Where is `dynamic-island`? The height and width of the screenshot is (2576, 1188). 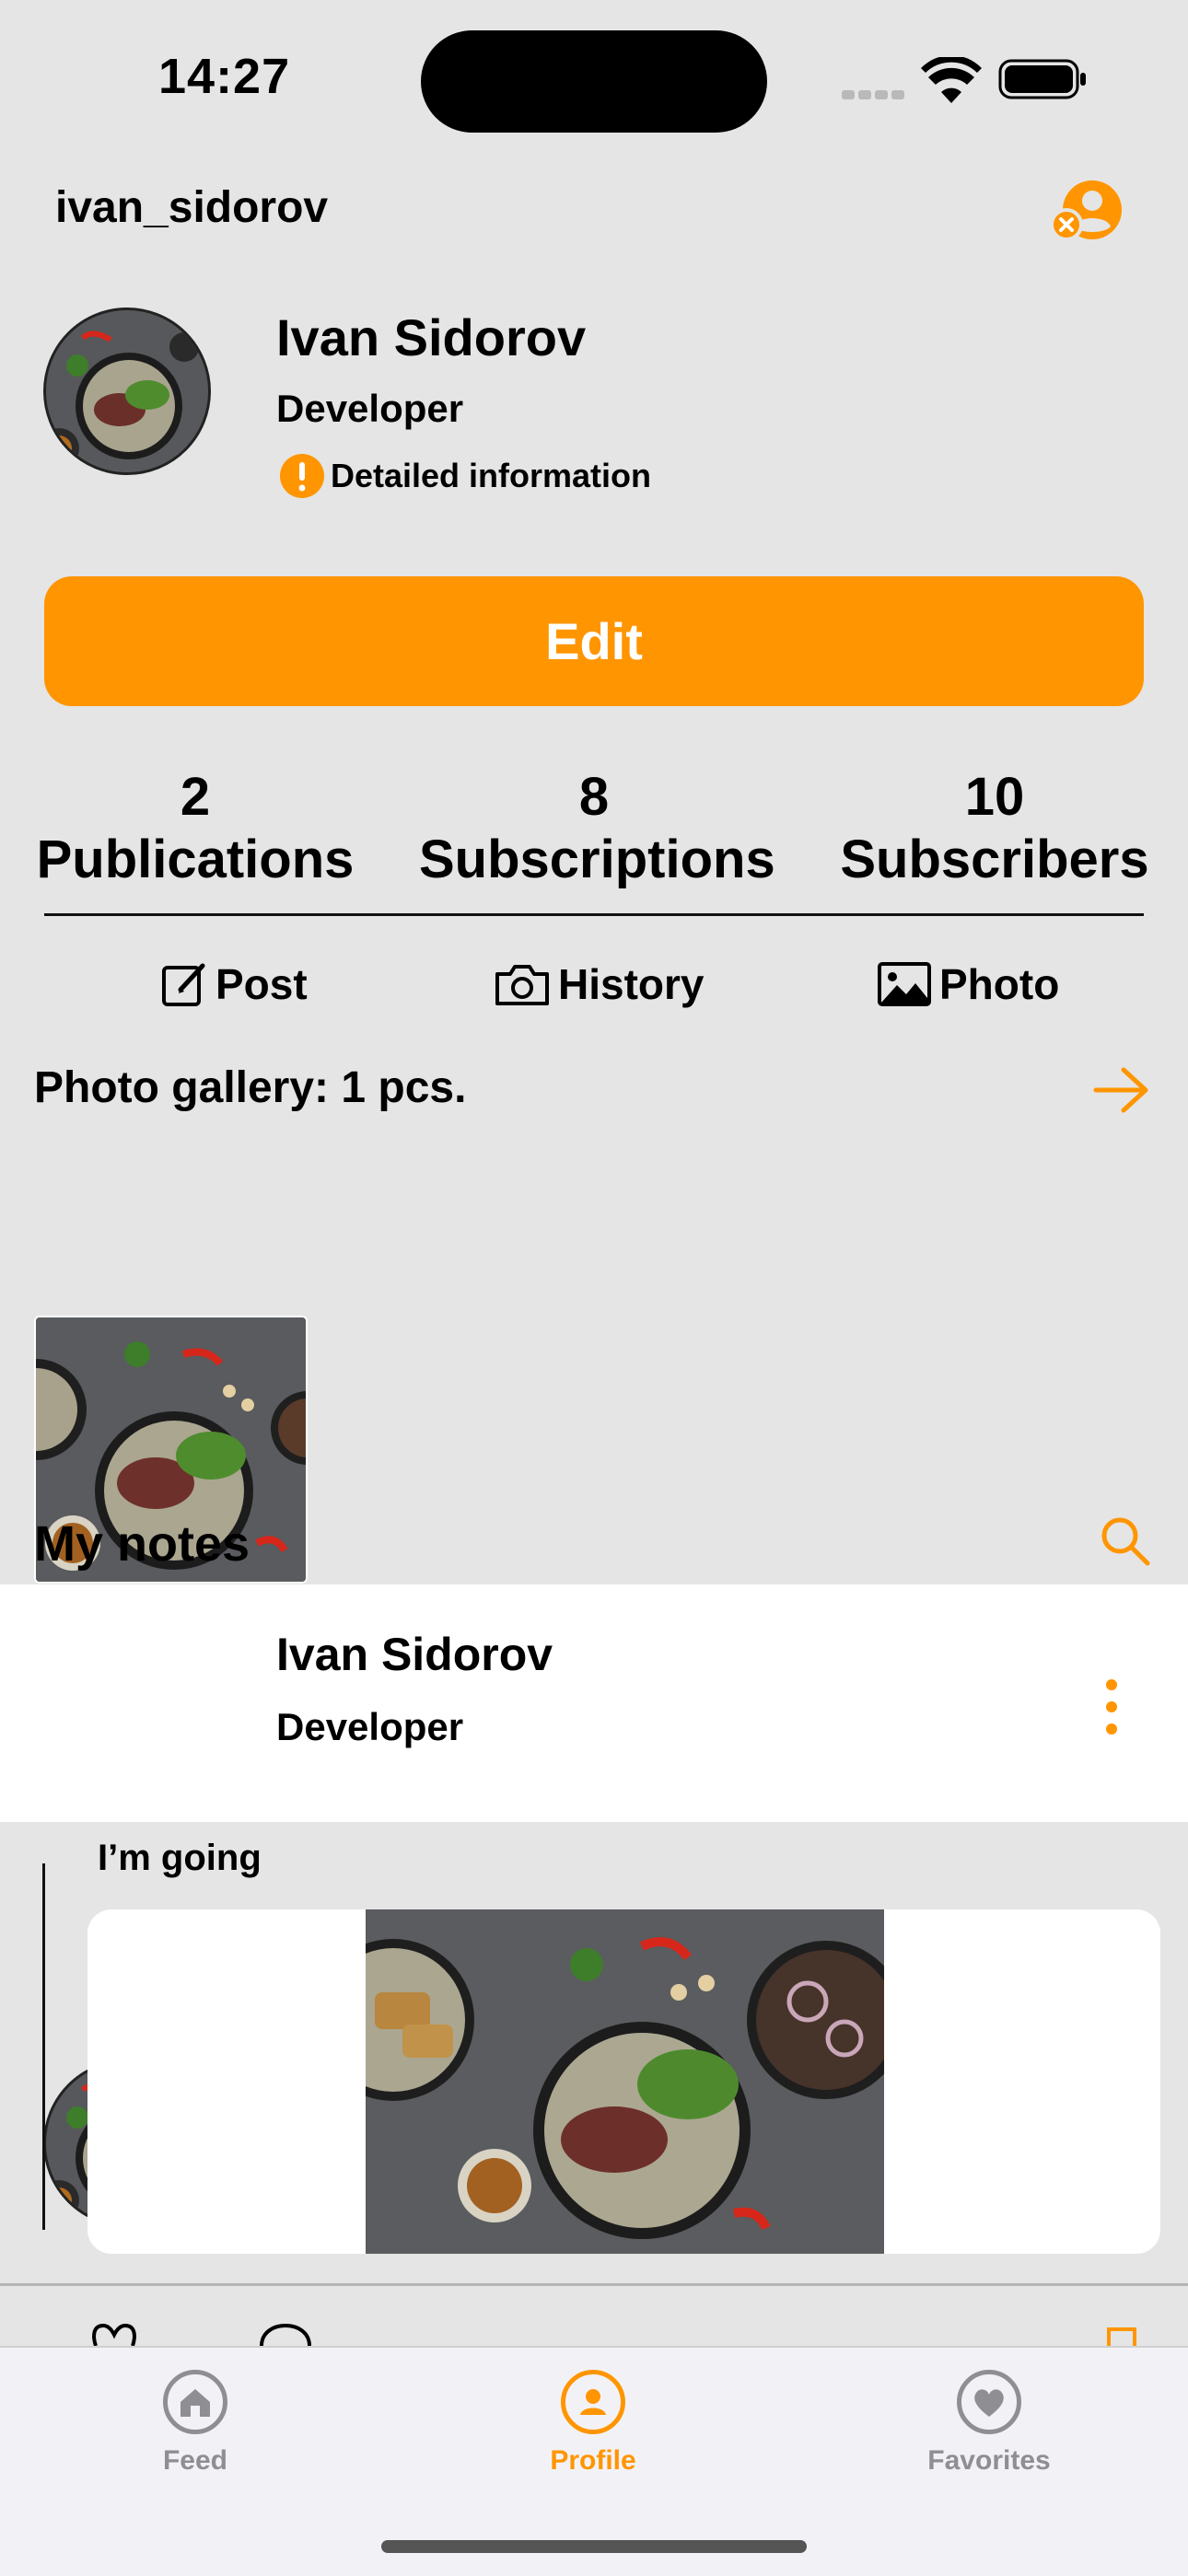 dynamic-island is located at coordinates (594, 81).